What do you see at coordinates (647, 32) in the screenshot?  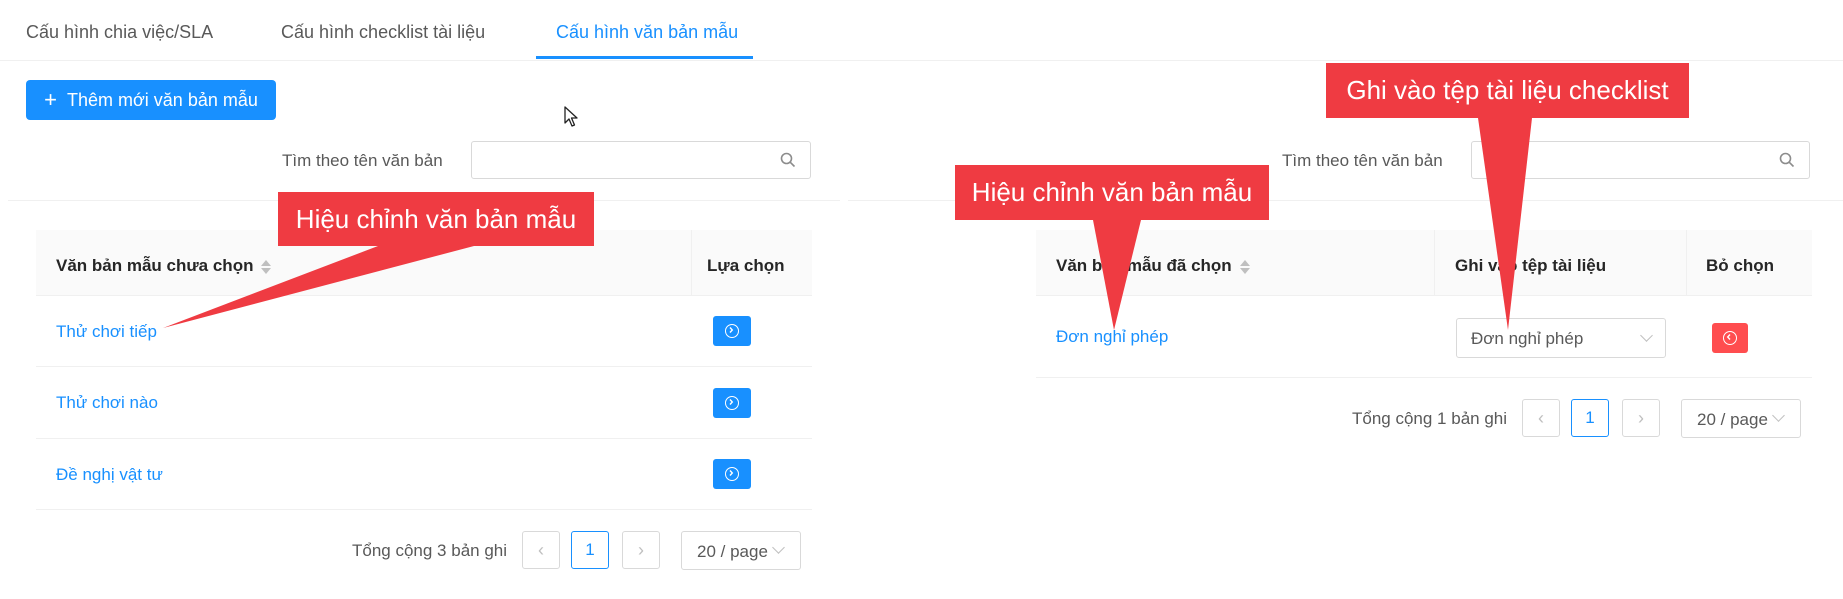 I see `tab-template-config: Cấu hình văn bản mẫu` at bounding box center [647, 32].